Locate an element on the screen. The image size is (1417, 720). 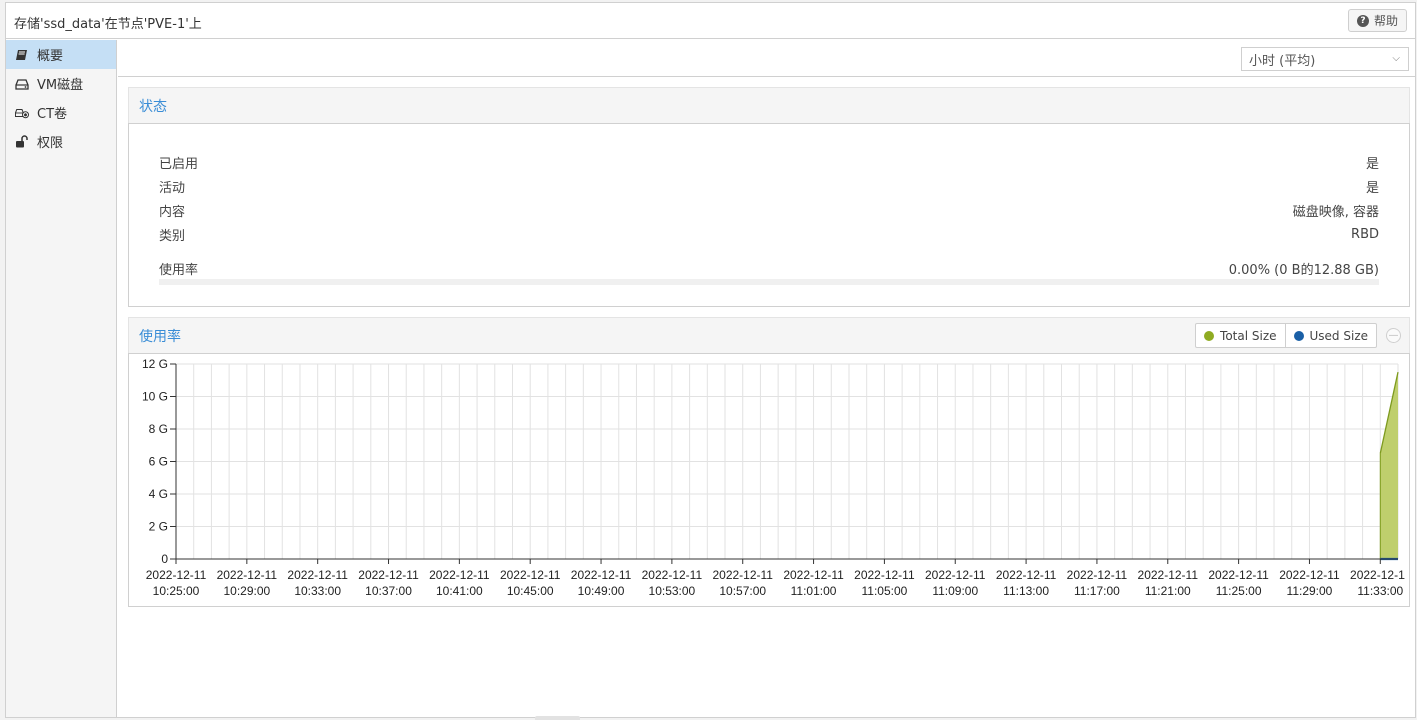
book-icon is located at coordinates (22, 55).